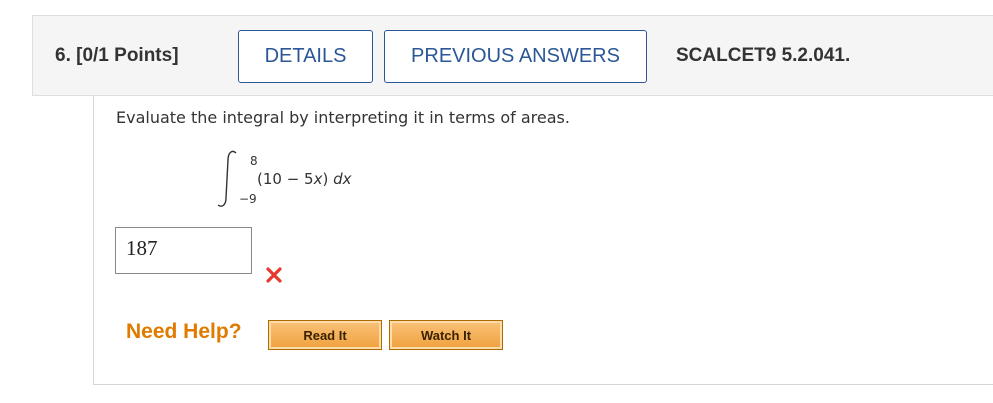 This screenshot has height=403, width=993. Describe the element at coordinates (285, 179) in the screenshot. I see `integrand-open: (10 − 5` at that location.